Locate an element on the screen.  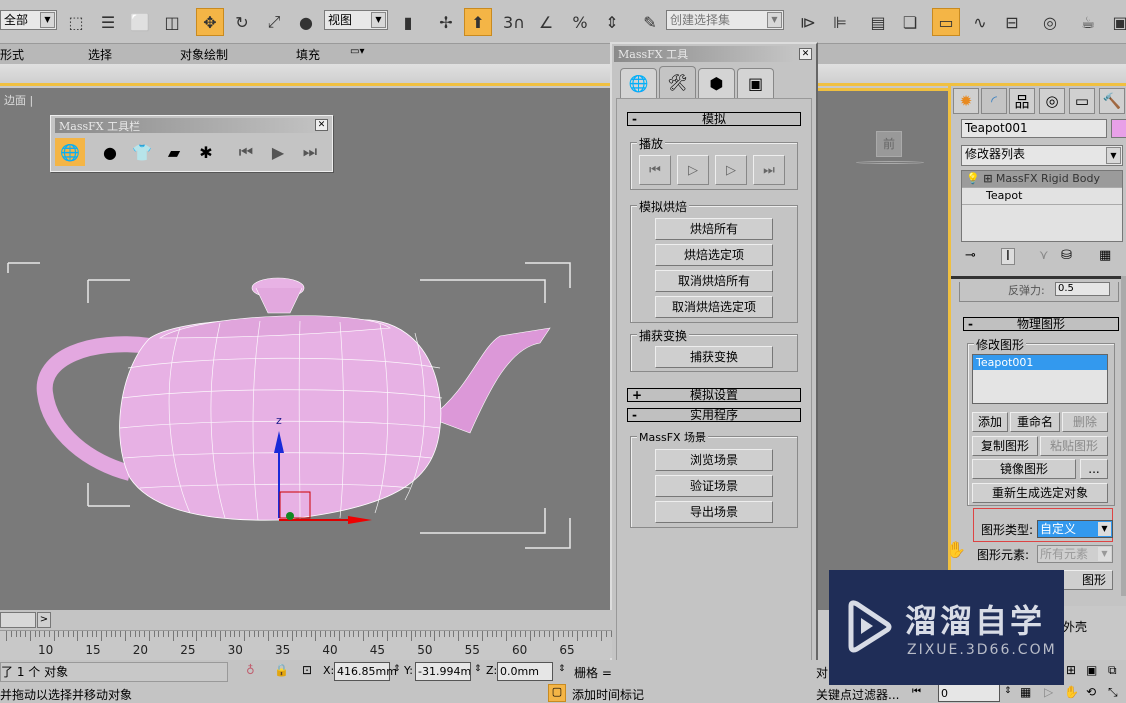
reset-sim-icon: ⏮ is located at coordinates (246, 152).